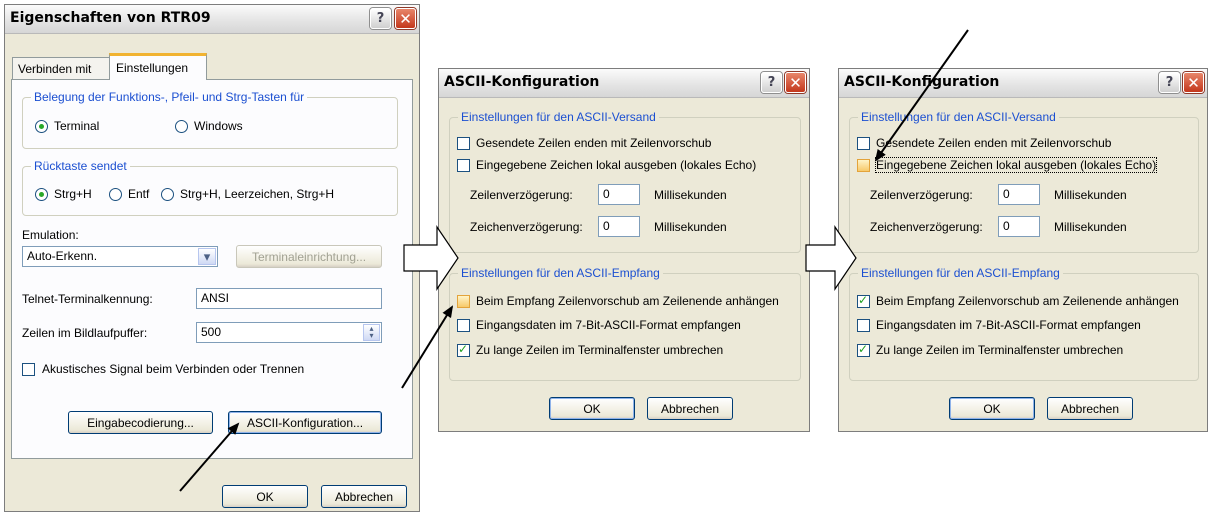 The image size is (1212, 516). What do you see at coordinates (921, 95) in the screenshot?
I see `pointer-arrow-echo` at bounding box center [921, 95].